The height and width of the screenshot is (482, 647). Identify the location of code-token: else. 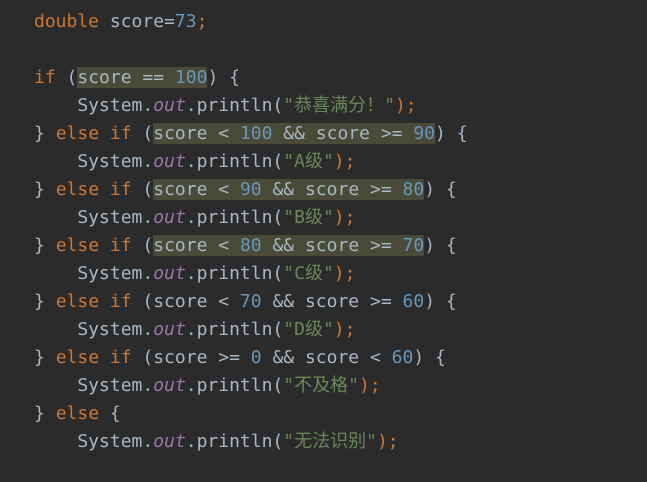
(77, 413).